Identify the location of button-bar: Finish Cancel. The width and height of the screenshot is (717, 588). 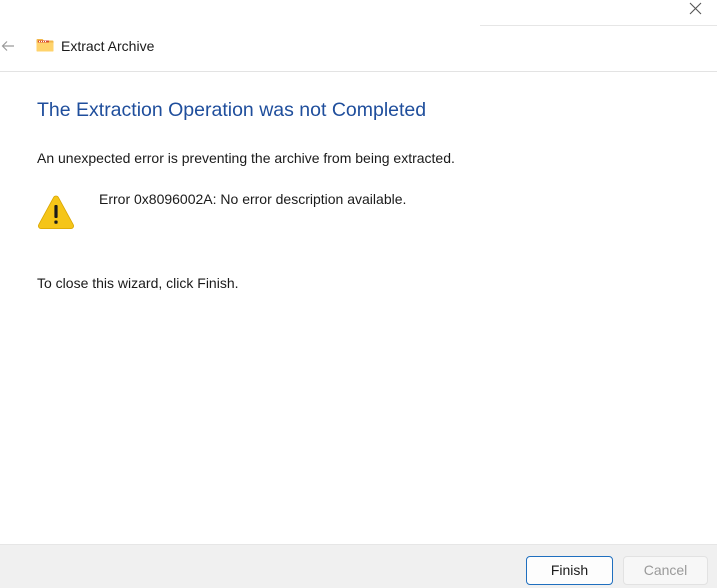
(358, 566).